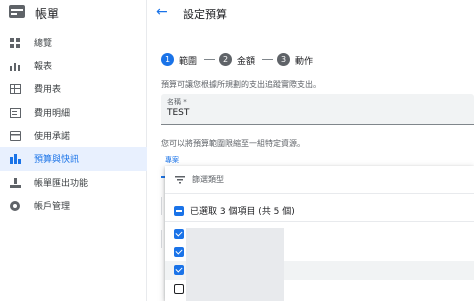 Image resolution: width=474 pixels, height=301 pixels. Describe the element at coordinates (283, 59) in the screenshot. I see `step-3-number: 3` at that location.